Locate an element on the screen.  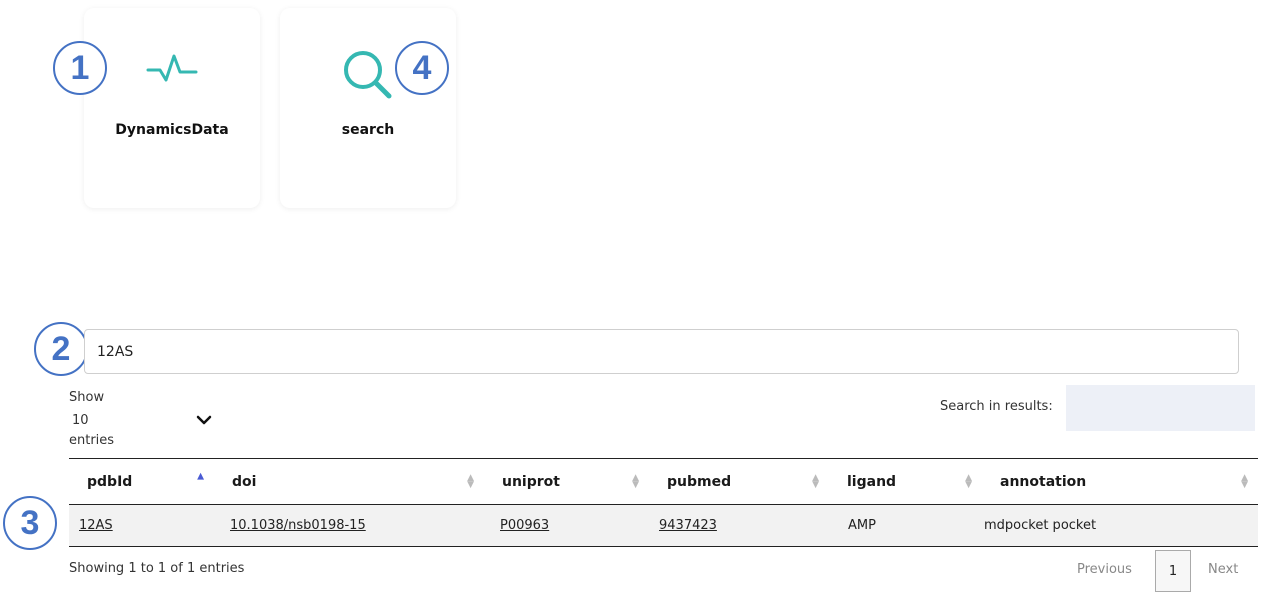
annotation-badge-2: 2 is located at coordinates (61, 349).